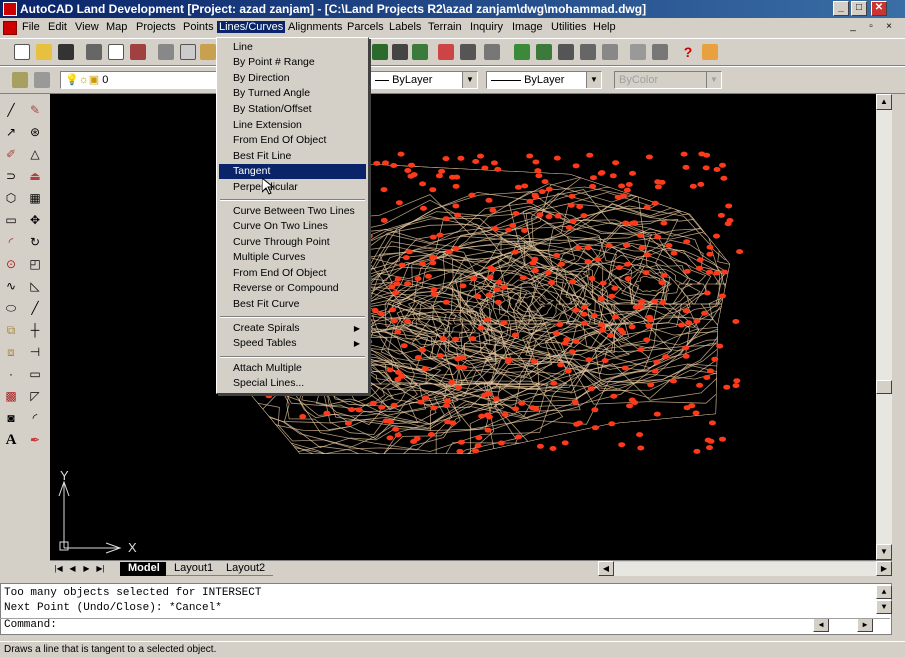 Image resolution: width=905 pixels, height=657 pixels. What do you see at coordinates (144, 569) in the screenshot?
I see `tab-model: Model` at bounding box center [144, 569].